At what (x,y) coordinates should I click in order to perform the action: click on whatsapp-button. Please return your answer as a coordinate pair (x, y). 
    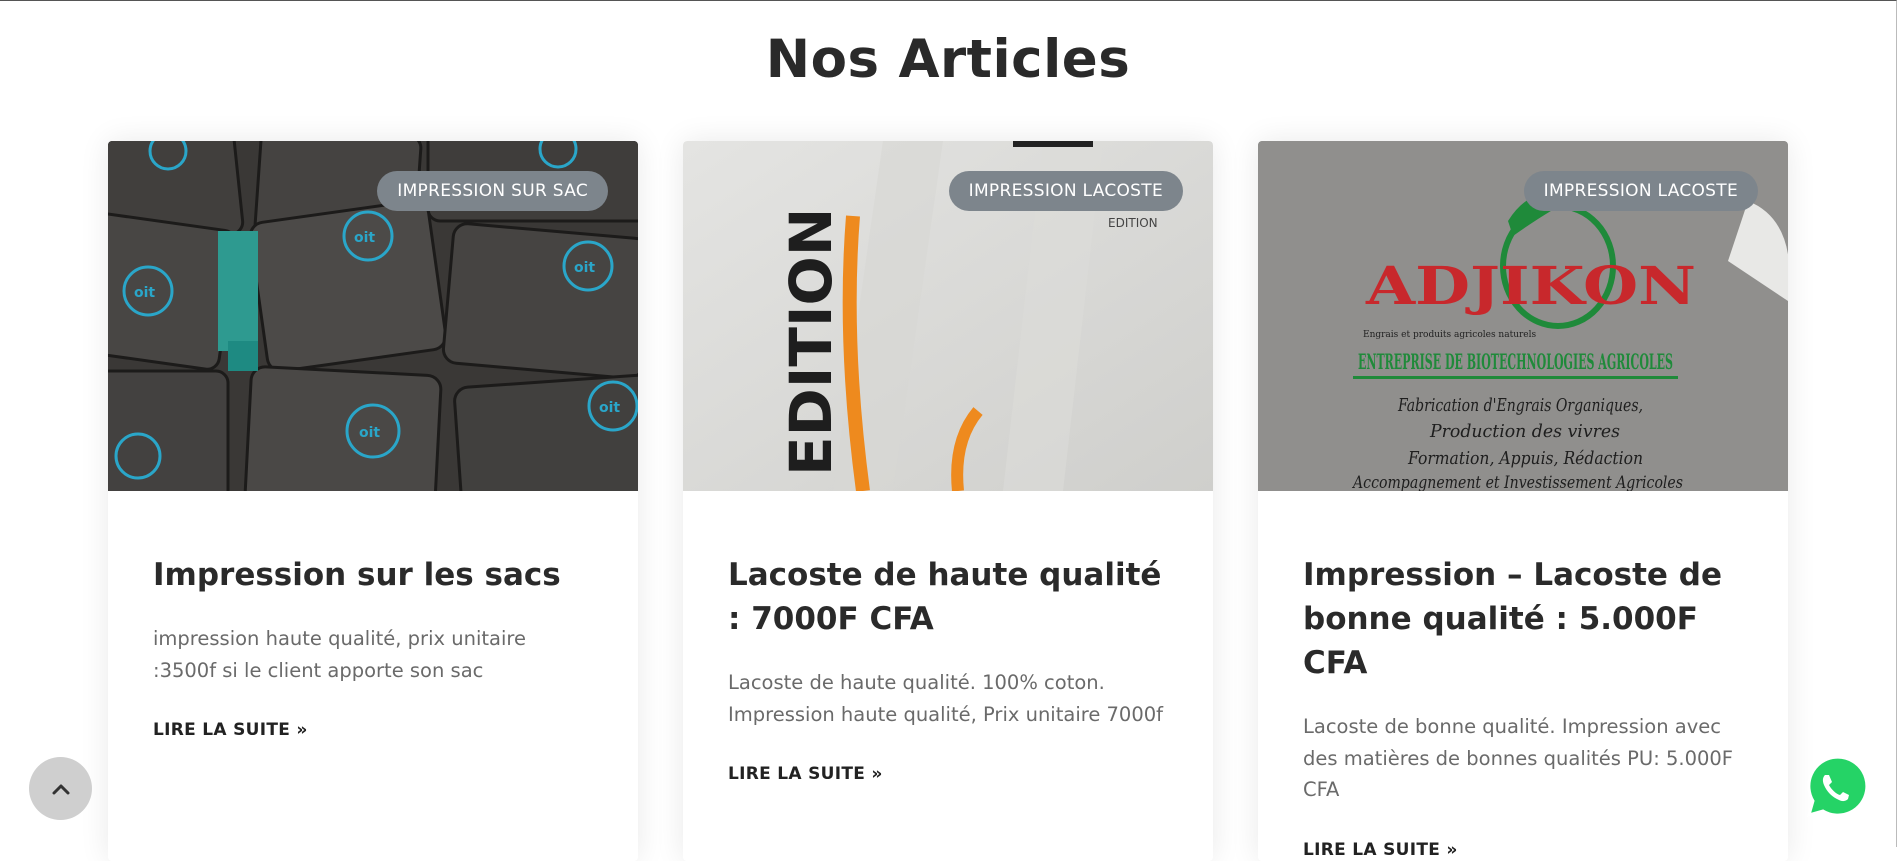
    Looking at the image, I should click on (1835, 787).